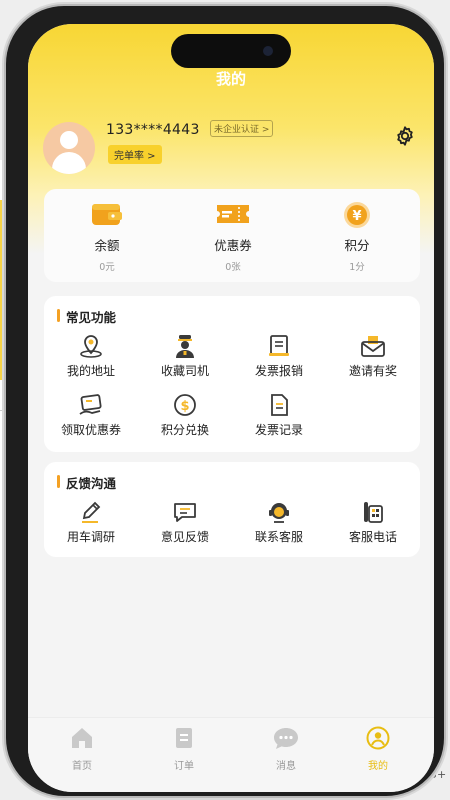 The image size is (450, 800). Describe the element at coordinates (82, 738) in the screenshot. I see `home-icon` at that location.